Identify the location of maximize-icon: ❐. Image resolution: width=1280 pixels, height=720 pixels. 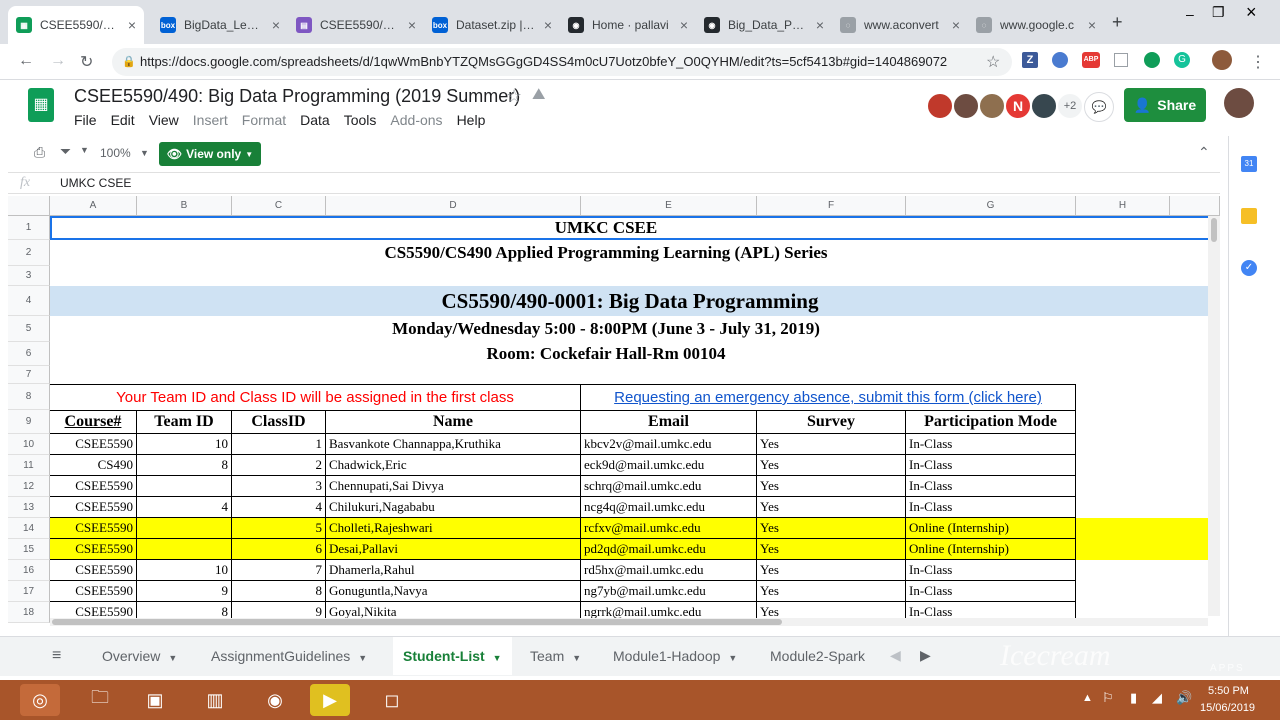
(1218, 12).